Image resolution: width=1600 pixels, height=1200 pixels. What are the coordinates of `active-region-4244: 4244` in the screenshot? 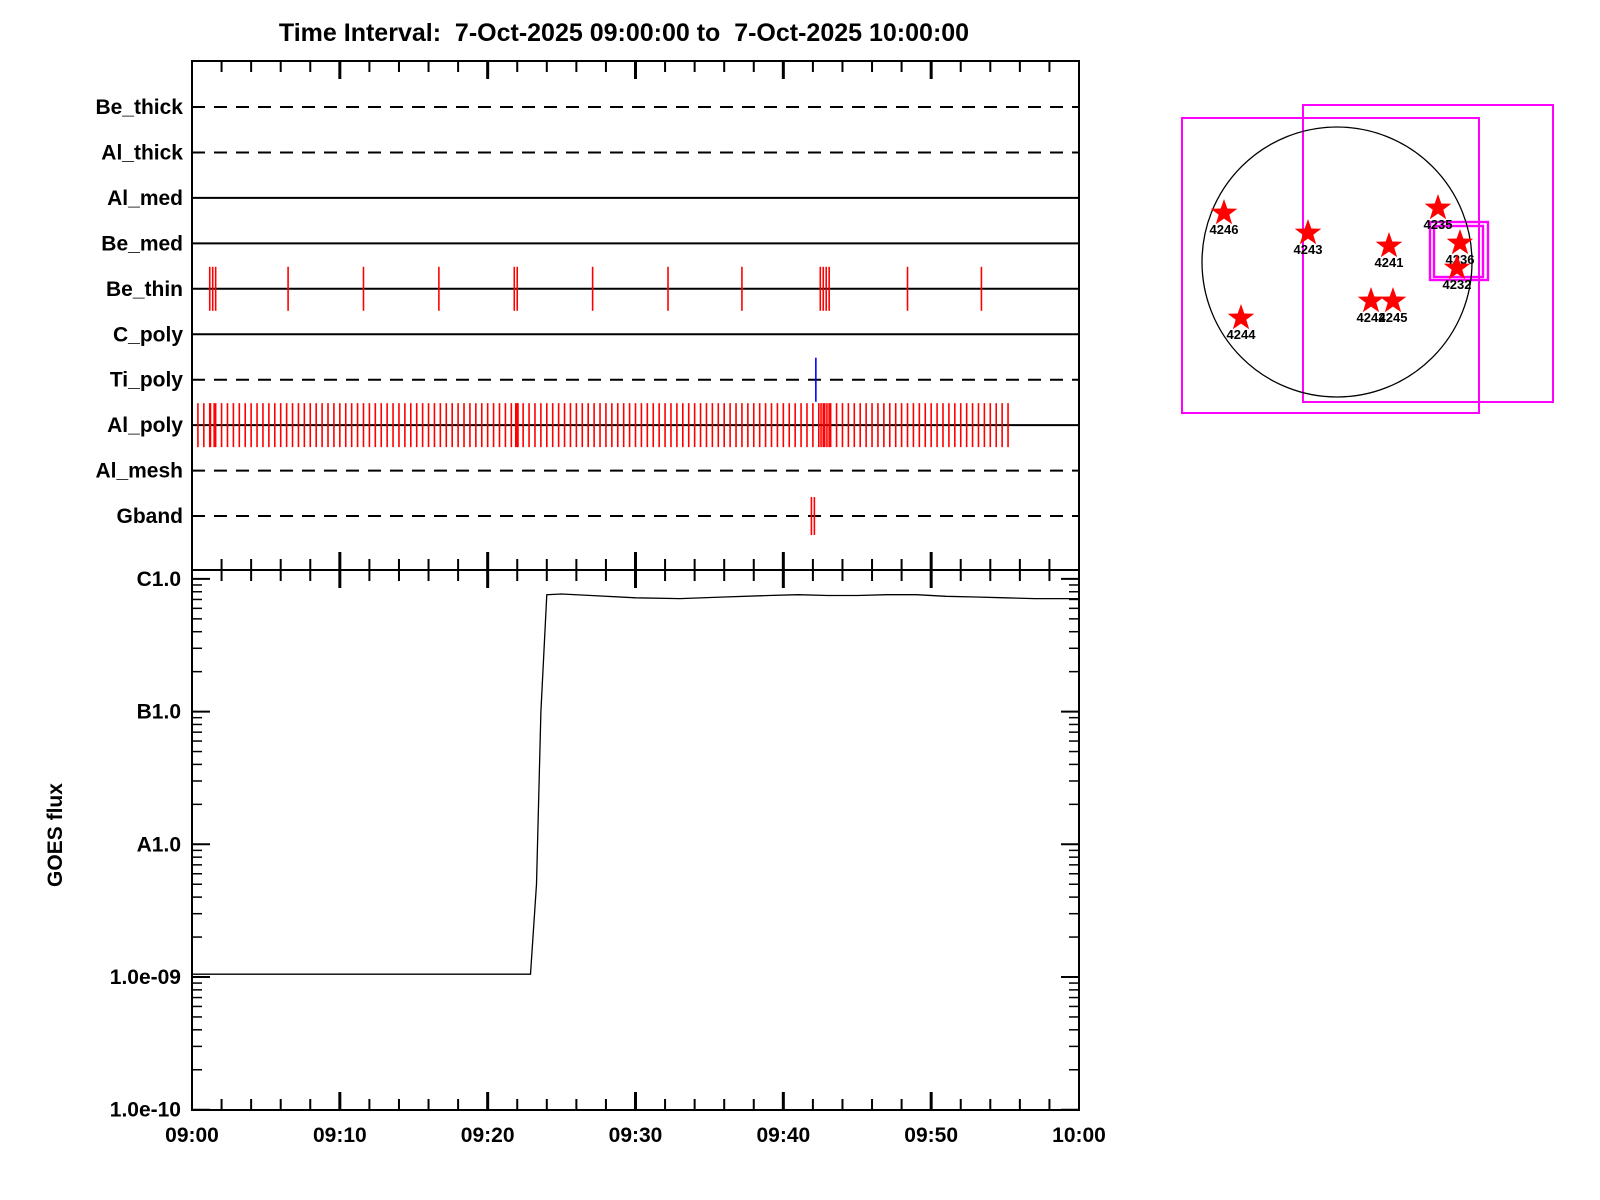 It's located at (1242, 323).